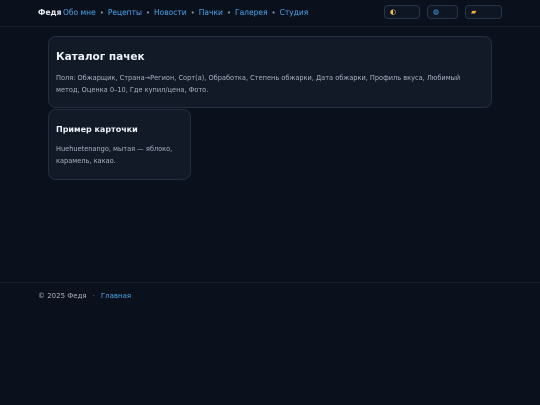  Describe the element at coordinates (402, 12) in the screenshot. I see `theme-toggle-button: ◐` at that location.